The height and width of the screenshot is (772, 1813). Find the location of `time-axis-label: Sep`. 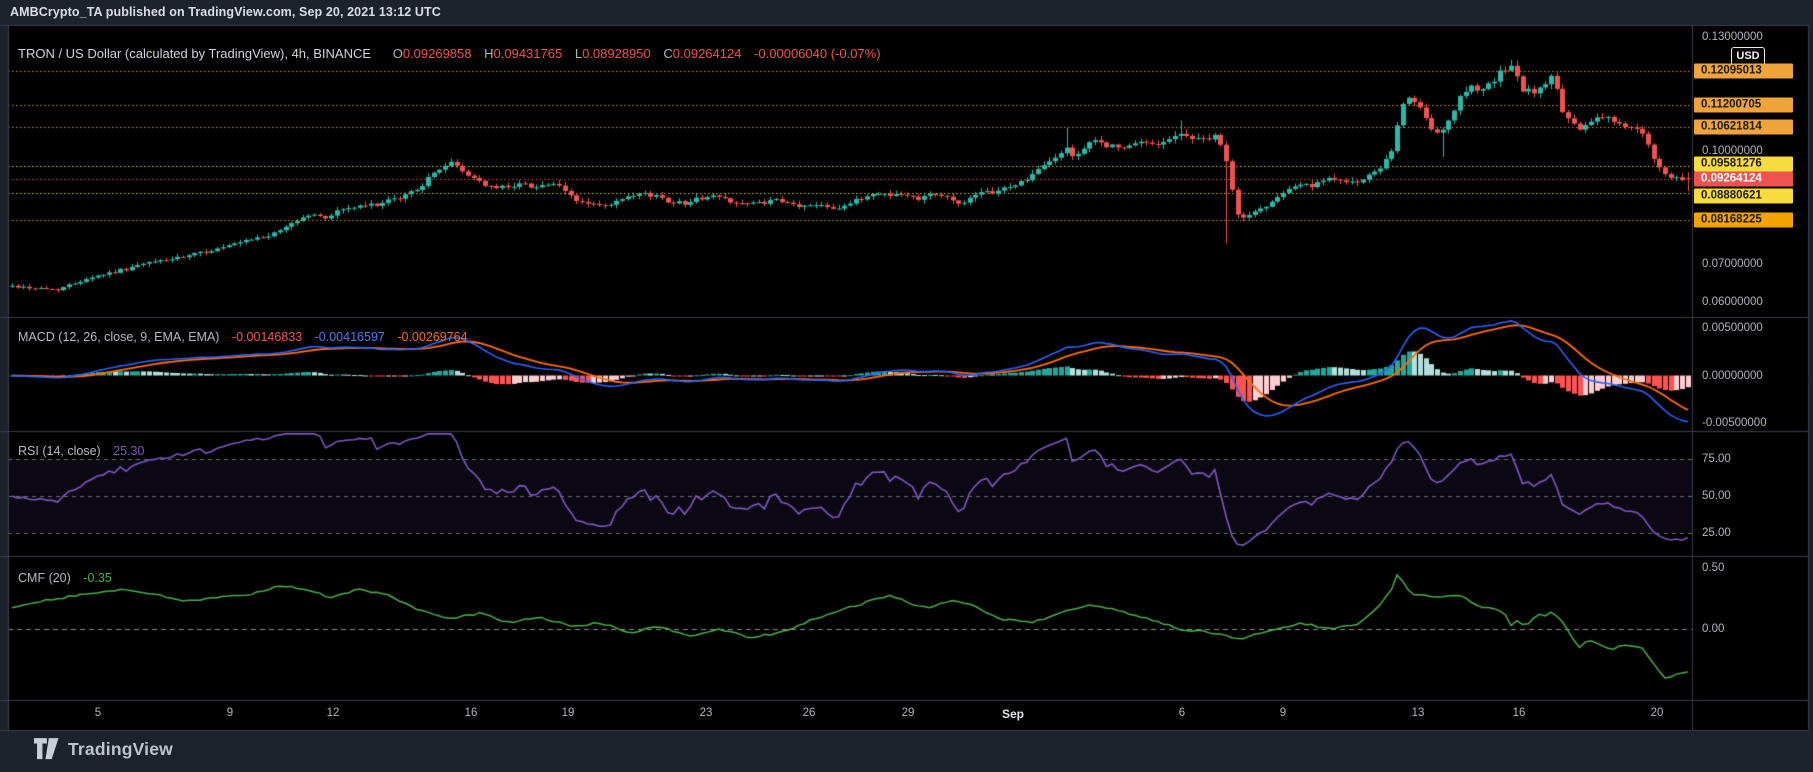

time-axis-label: Sep is located at coordinates (1013, 714).